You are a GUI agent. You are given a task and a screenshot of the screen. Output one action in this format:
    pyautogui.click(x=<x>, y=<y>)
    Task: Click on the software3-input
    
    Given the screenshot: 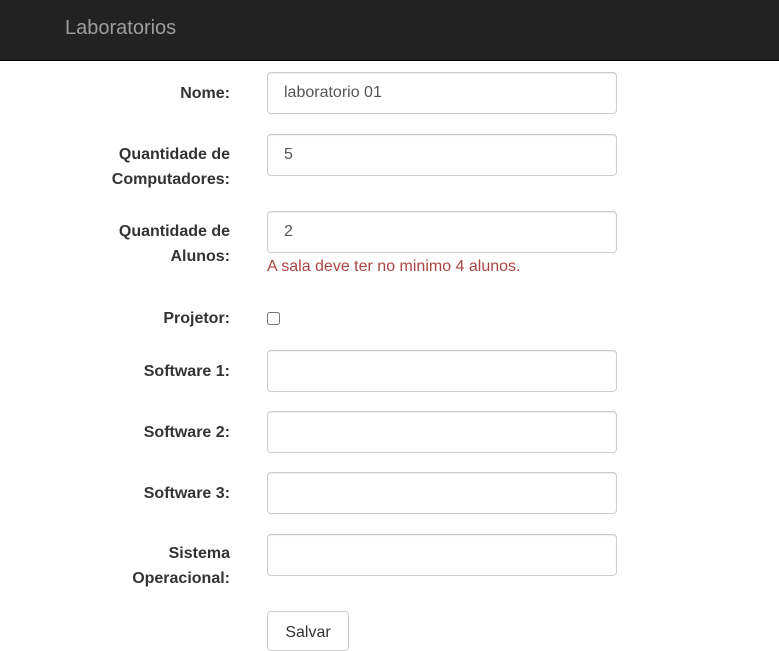 What is the action you would take?
    pyautogui.click(x=442, y=493)
    